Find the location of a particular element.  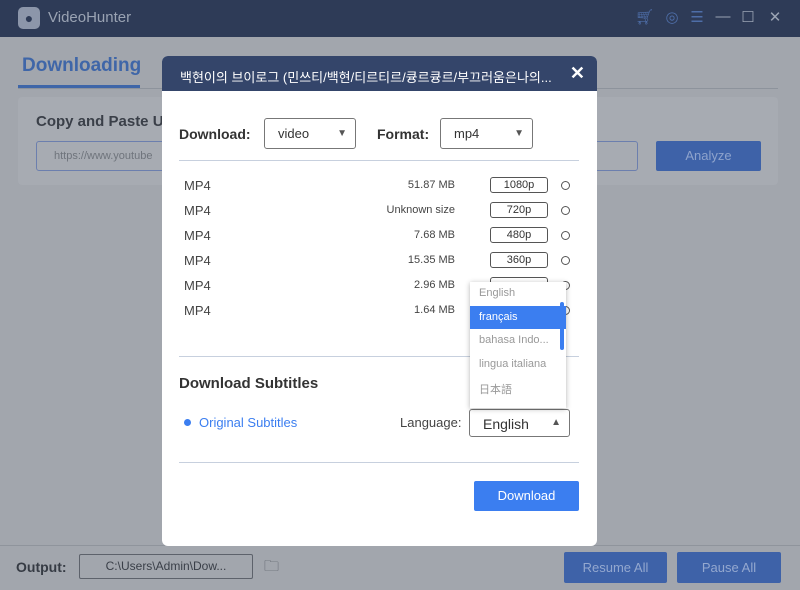

table-row: MP4 15.35 MB 360p is located at coordinates (379, 261).